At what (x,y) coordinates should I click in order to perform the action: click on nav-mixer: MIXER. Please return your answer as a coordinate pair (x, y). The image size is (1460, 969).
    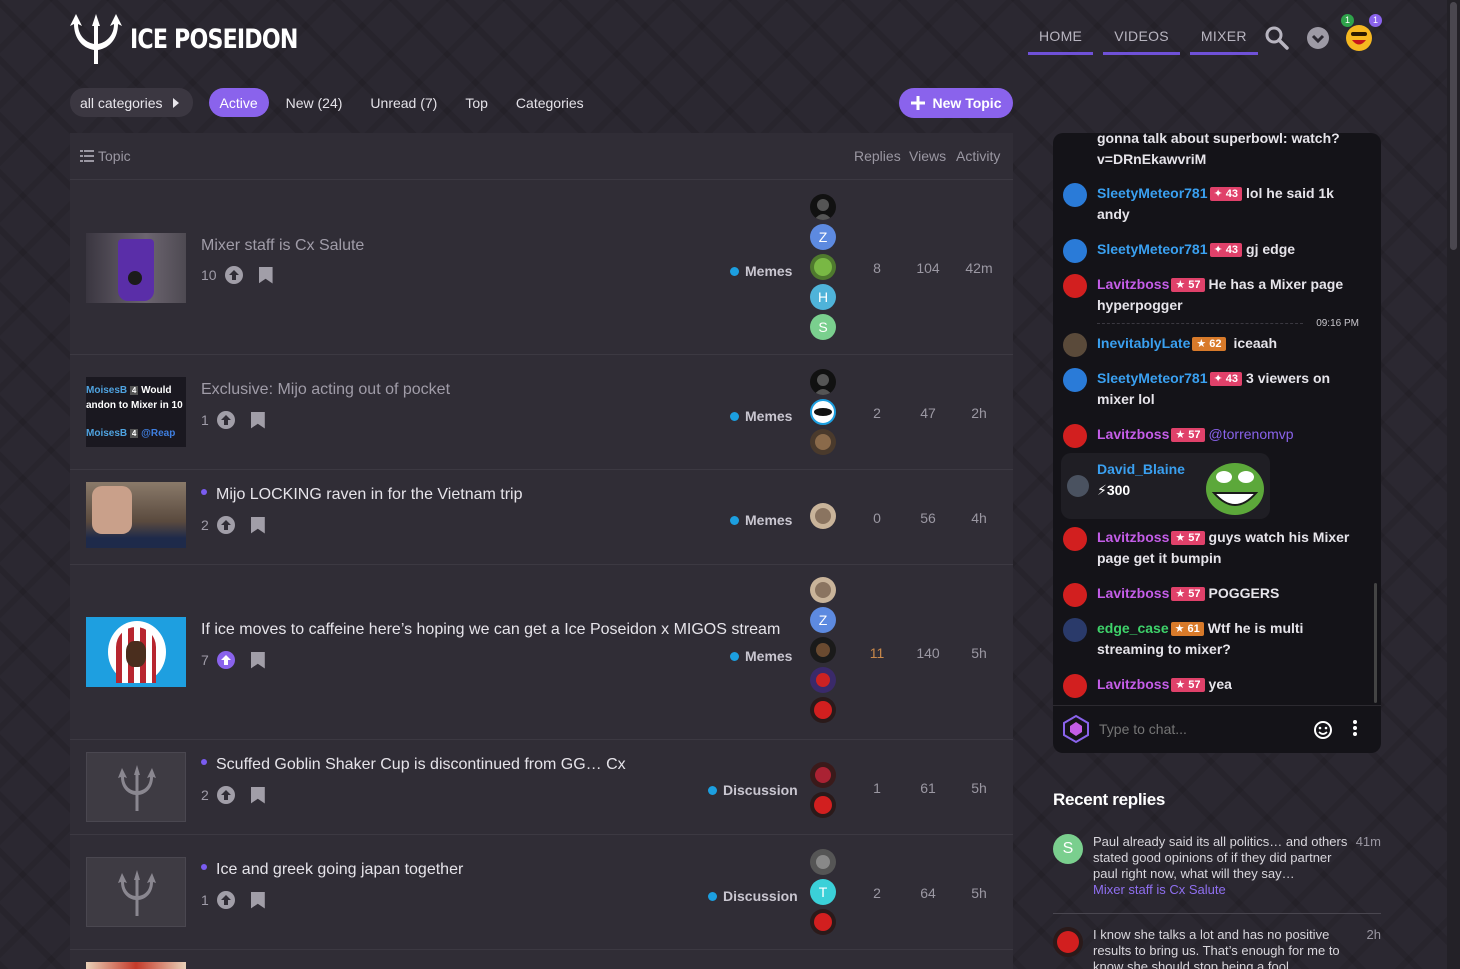
    Looking at the image, I should click on (1223, 37).